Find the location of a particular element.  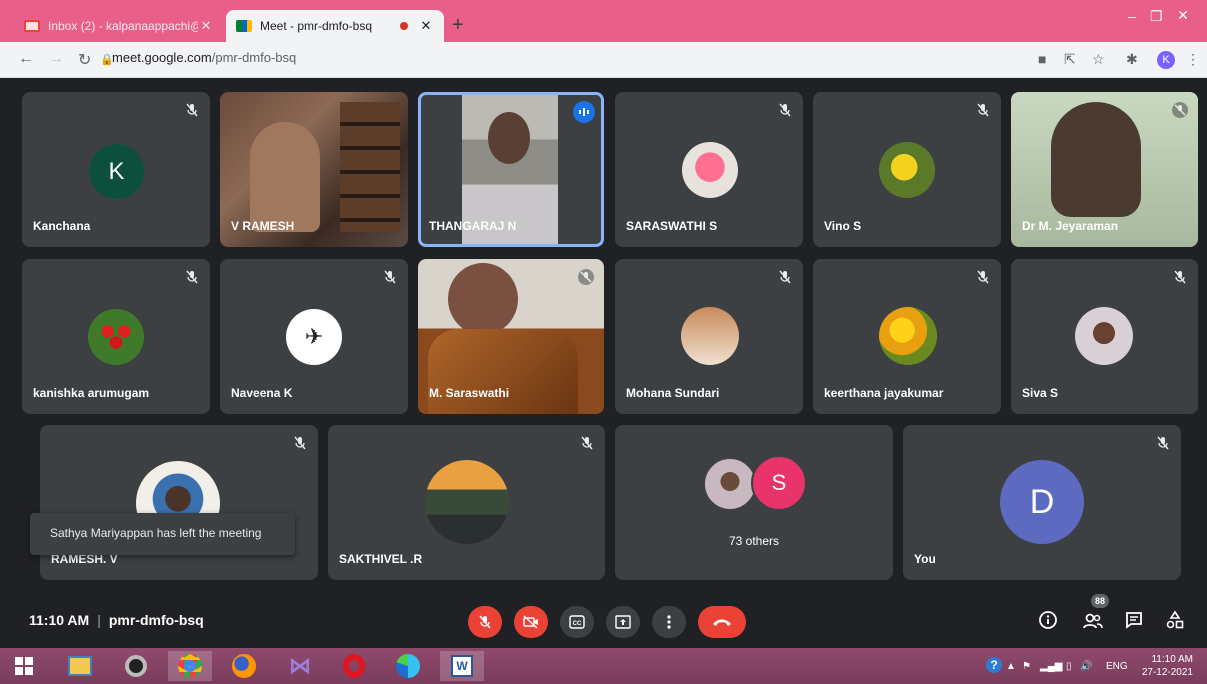

firefox-icon is located at coordinates (244, 666).